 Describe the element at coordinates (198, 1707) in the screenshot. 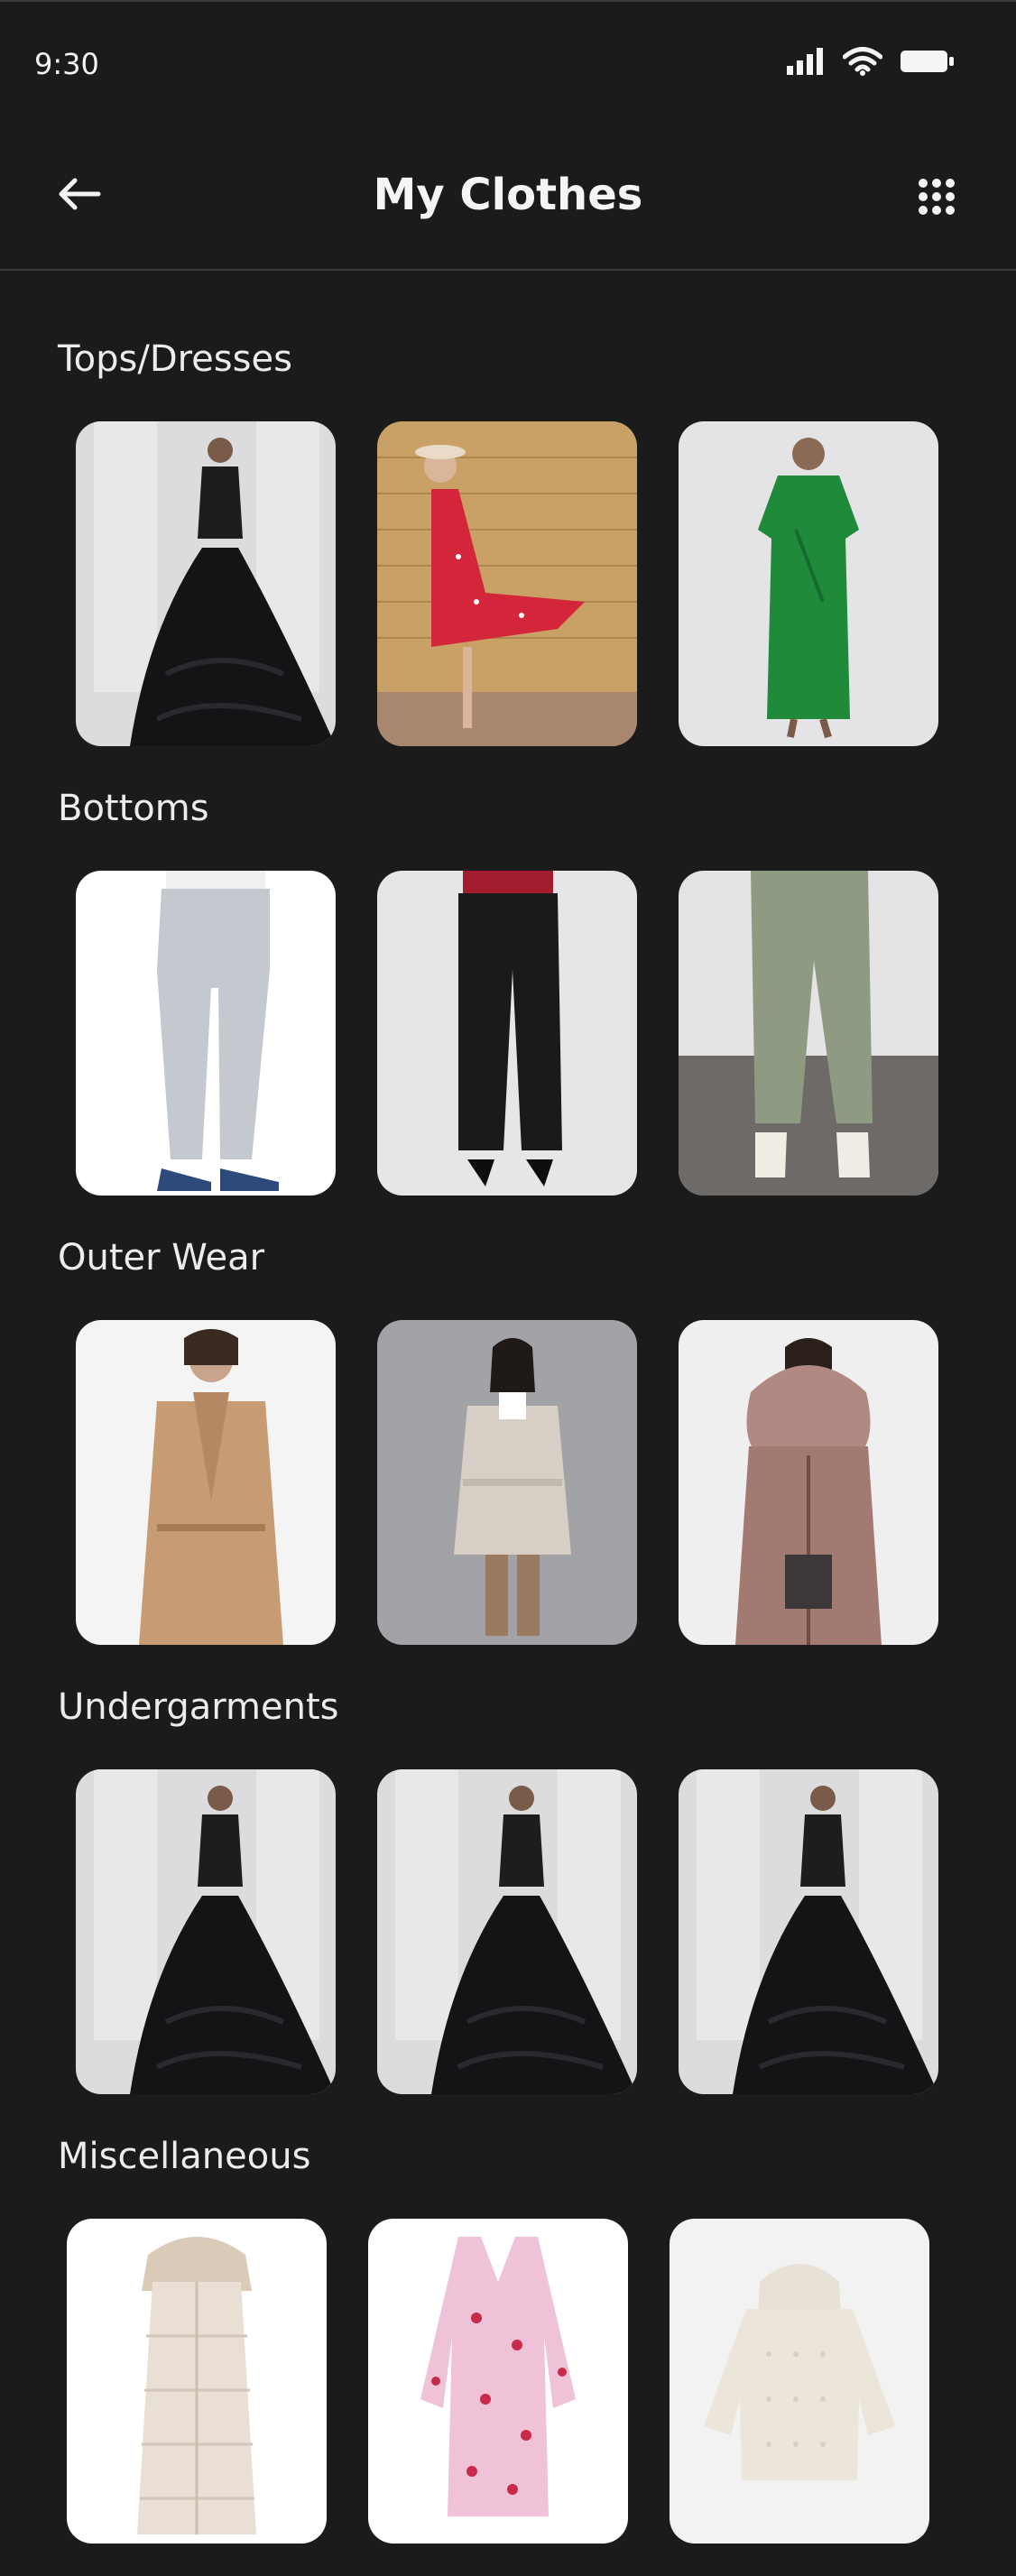

I see `section-title-undergarments: Undergarments` at that location.